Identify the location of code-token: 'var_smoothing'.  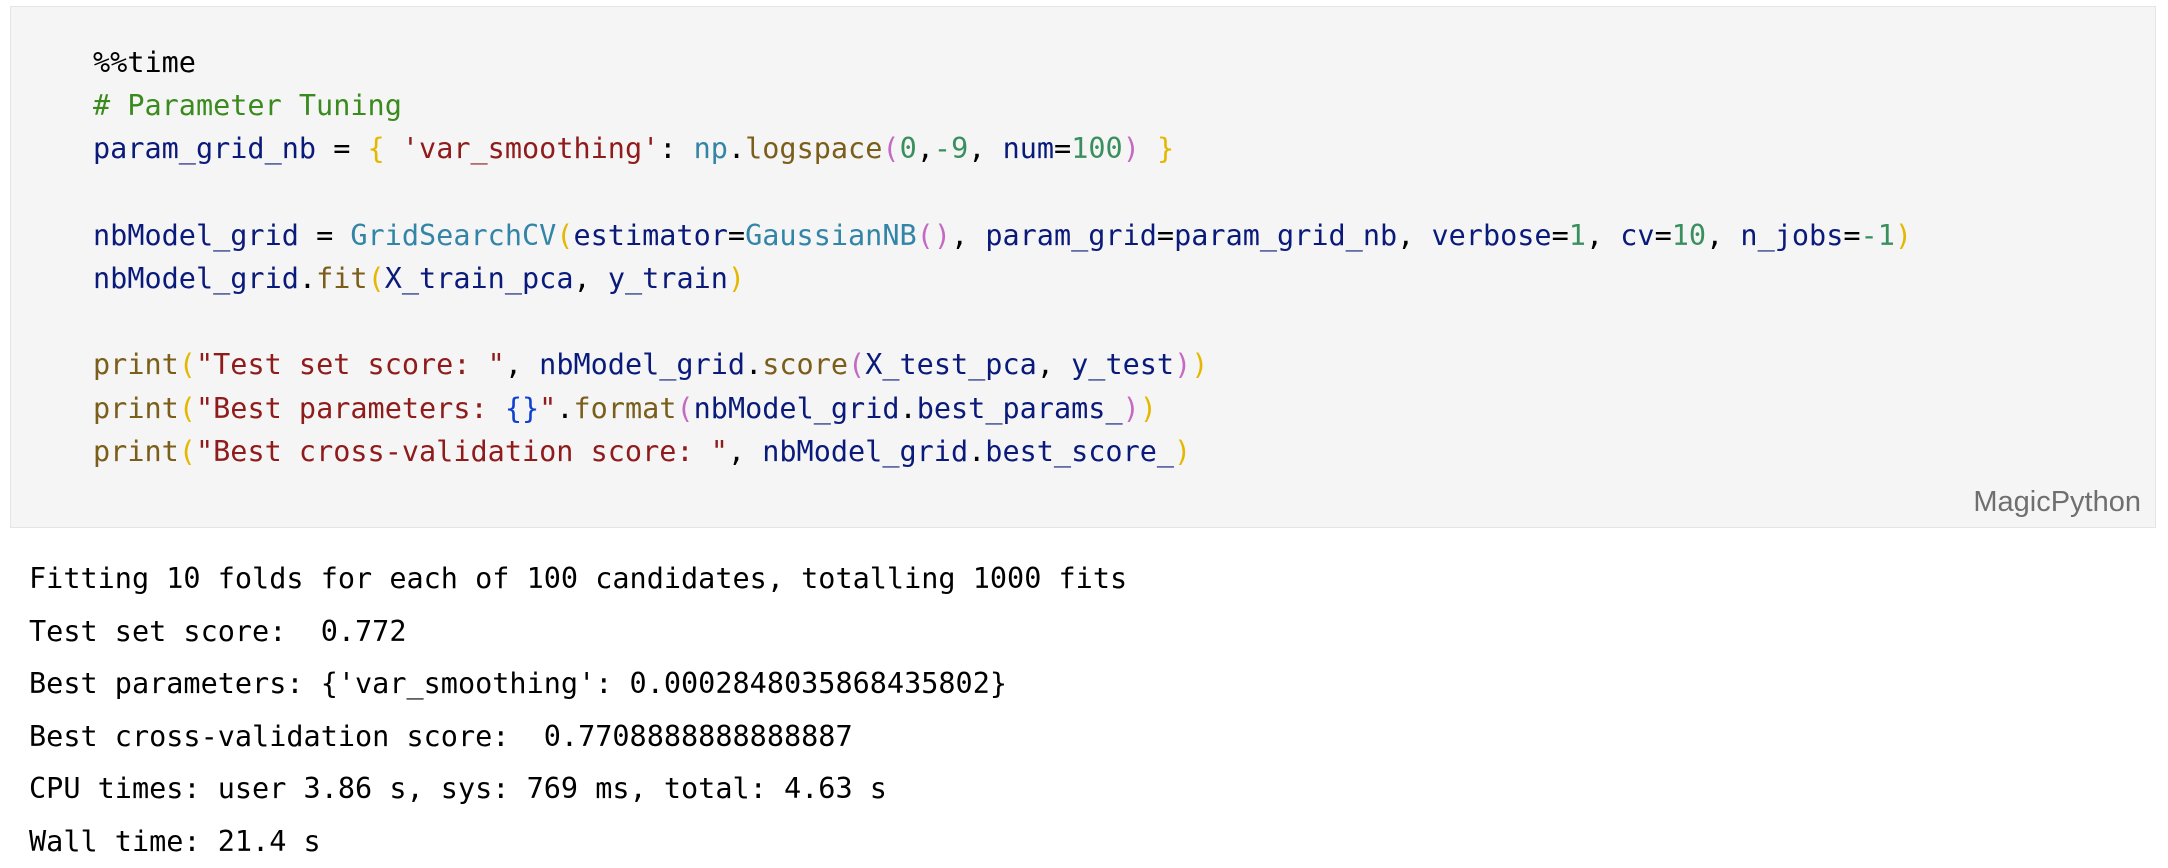
(530, 149).